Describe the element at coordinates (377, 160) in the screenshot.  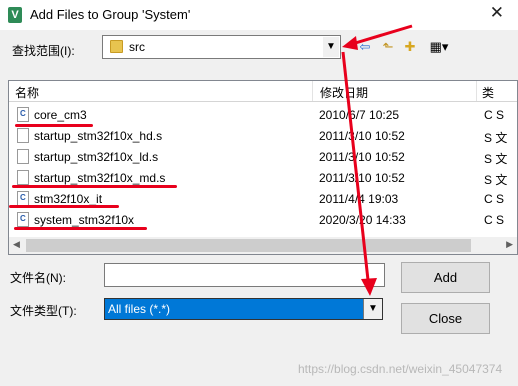
I see `annotation-arrows` at that location.